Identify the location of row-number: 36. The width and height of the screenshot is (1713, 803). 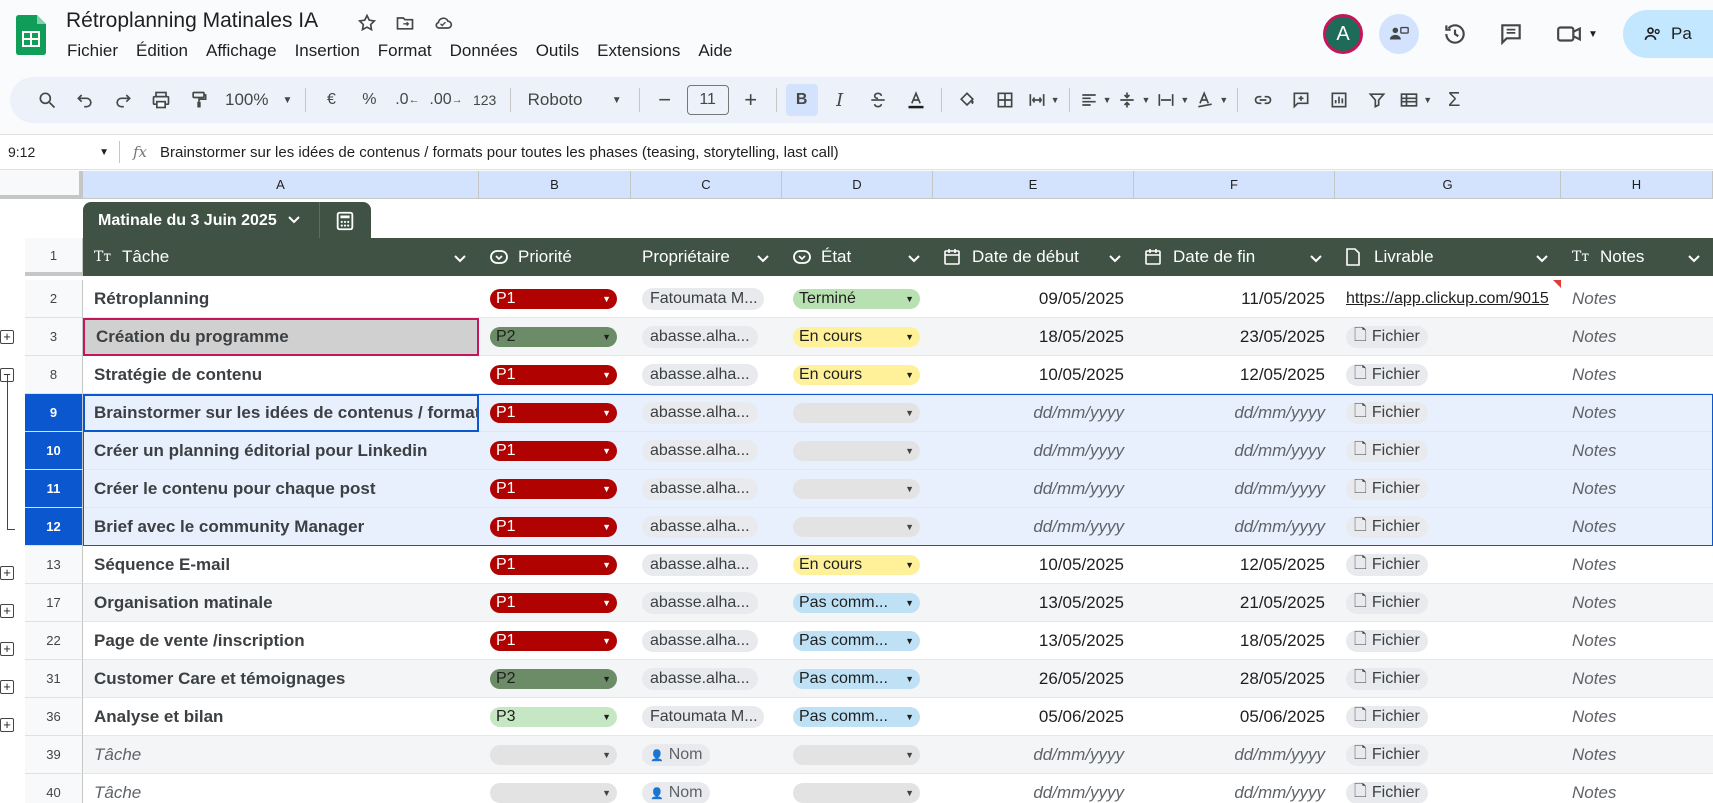
(54, 717).